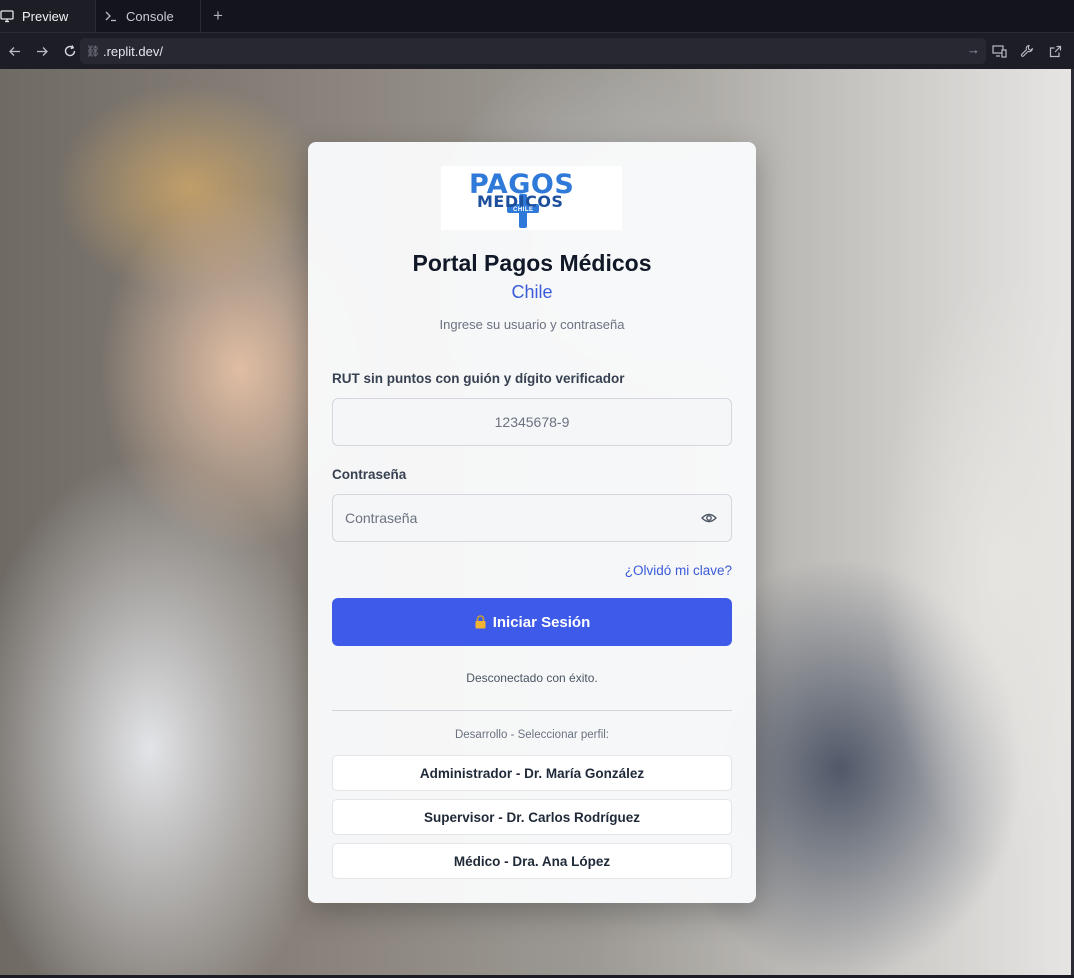  I want to click on reload-icon, so click(70, 51).